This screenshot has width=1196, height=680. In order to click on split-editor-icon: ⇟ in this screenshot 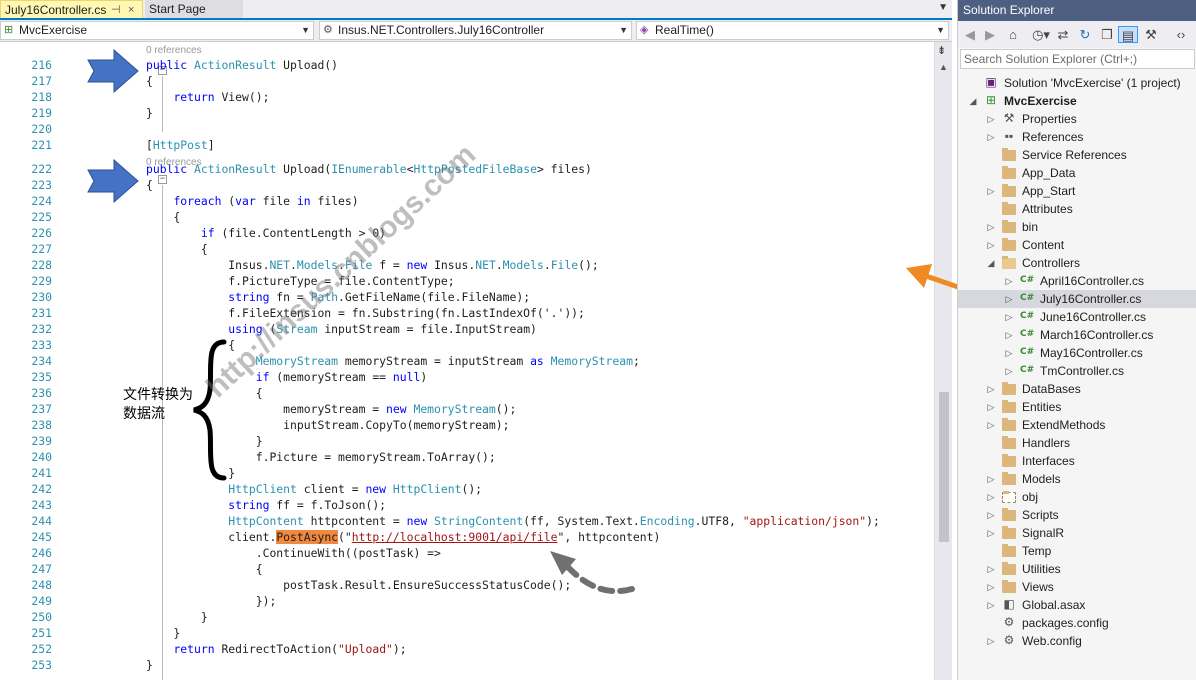, I will do `click(941, 50)`.